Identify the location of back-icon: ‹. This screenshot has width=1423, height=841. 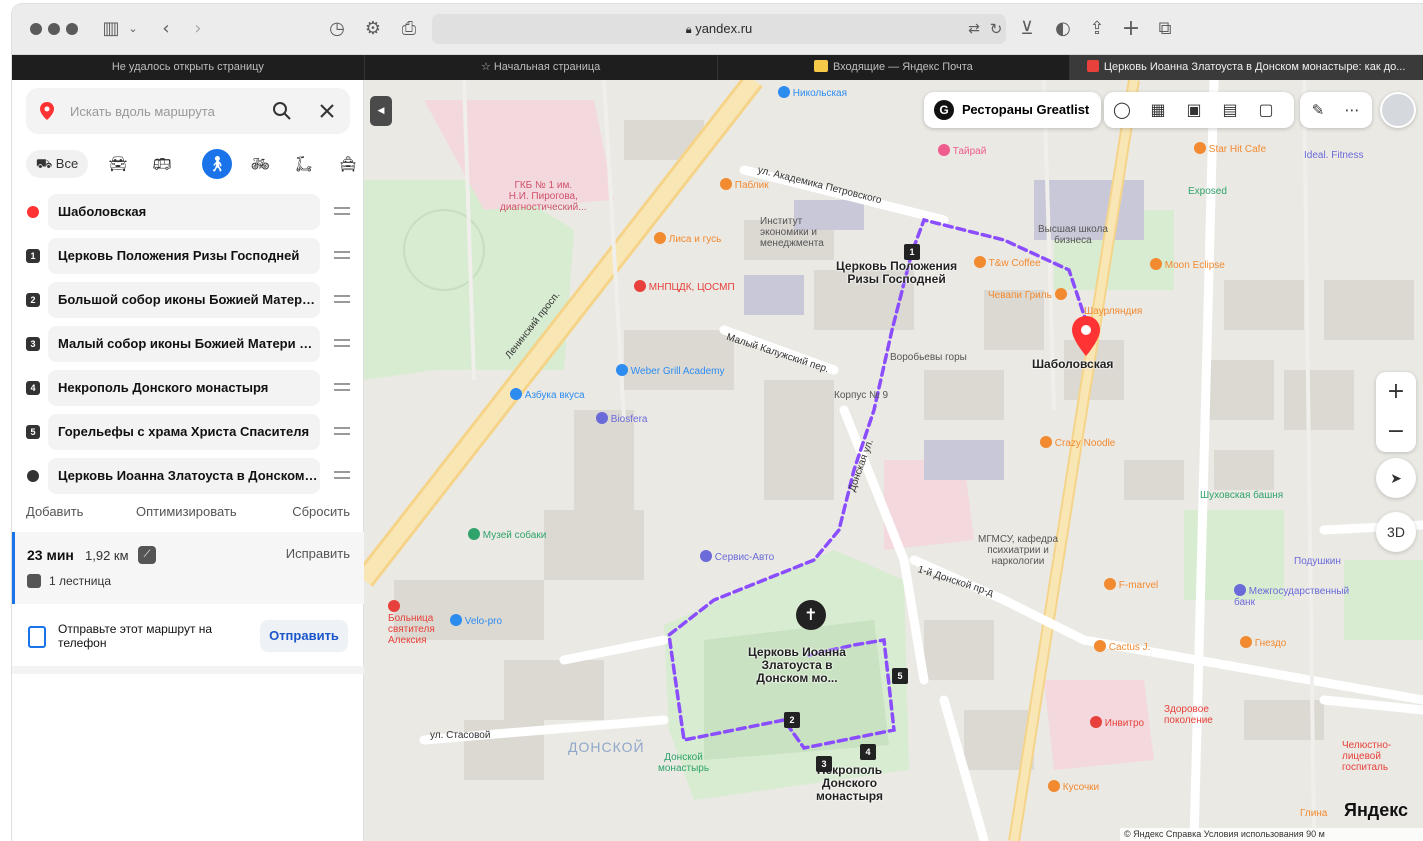
(166, 29).